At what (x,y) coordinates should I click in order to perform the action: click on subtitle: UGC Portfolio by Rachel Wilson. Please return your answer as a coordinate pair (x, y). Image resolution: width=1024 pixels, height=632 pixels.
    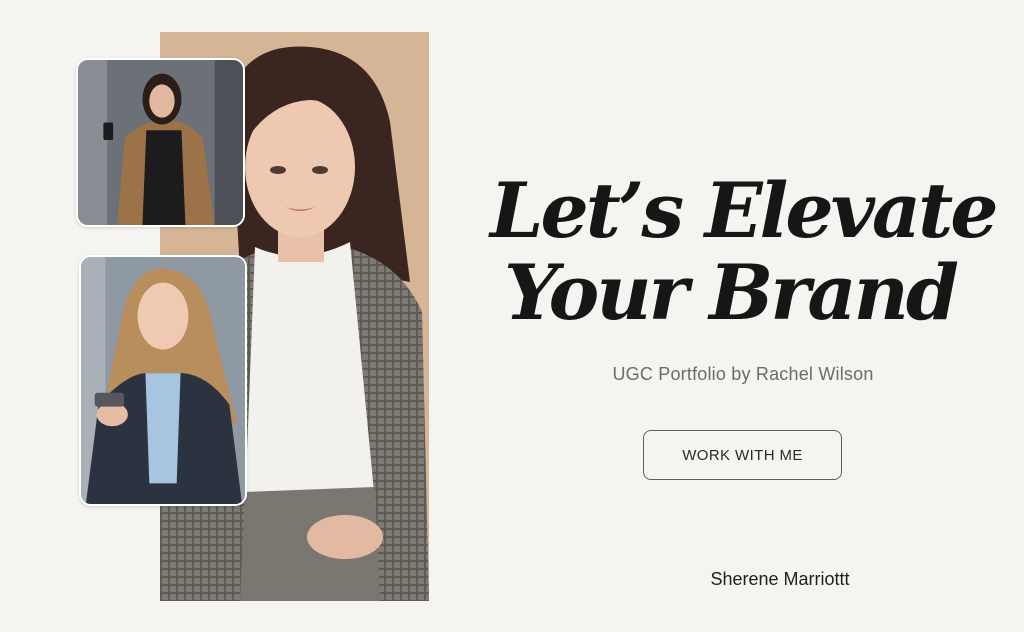
    Looking at the image, I should click on (743, 374).